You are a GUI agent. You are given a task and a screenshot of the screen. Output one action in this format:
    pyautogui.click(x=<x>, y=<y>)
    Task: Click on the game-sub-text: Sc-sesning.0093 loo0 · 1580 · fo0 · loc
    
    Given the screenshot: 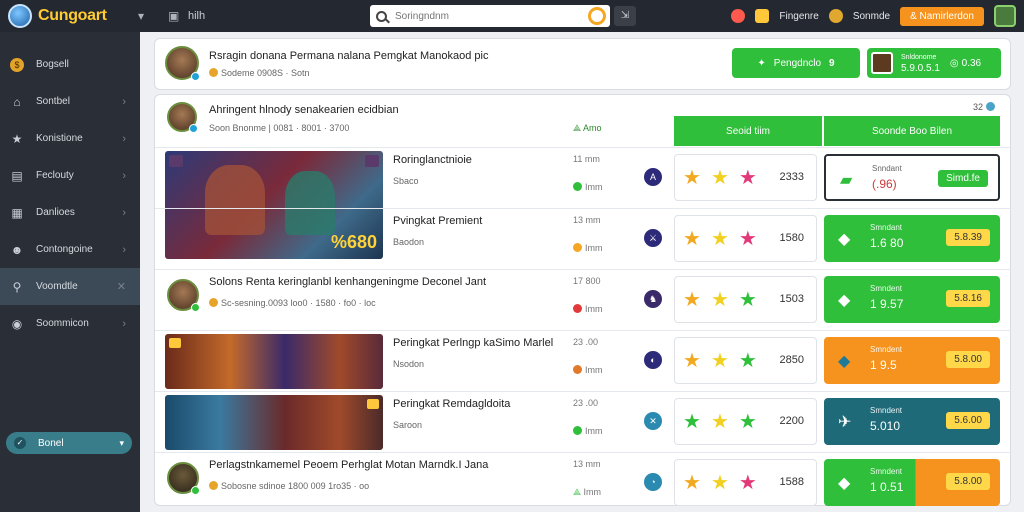 What is the action you would take?
    pyautogui.click(x=298, y=303)
    